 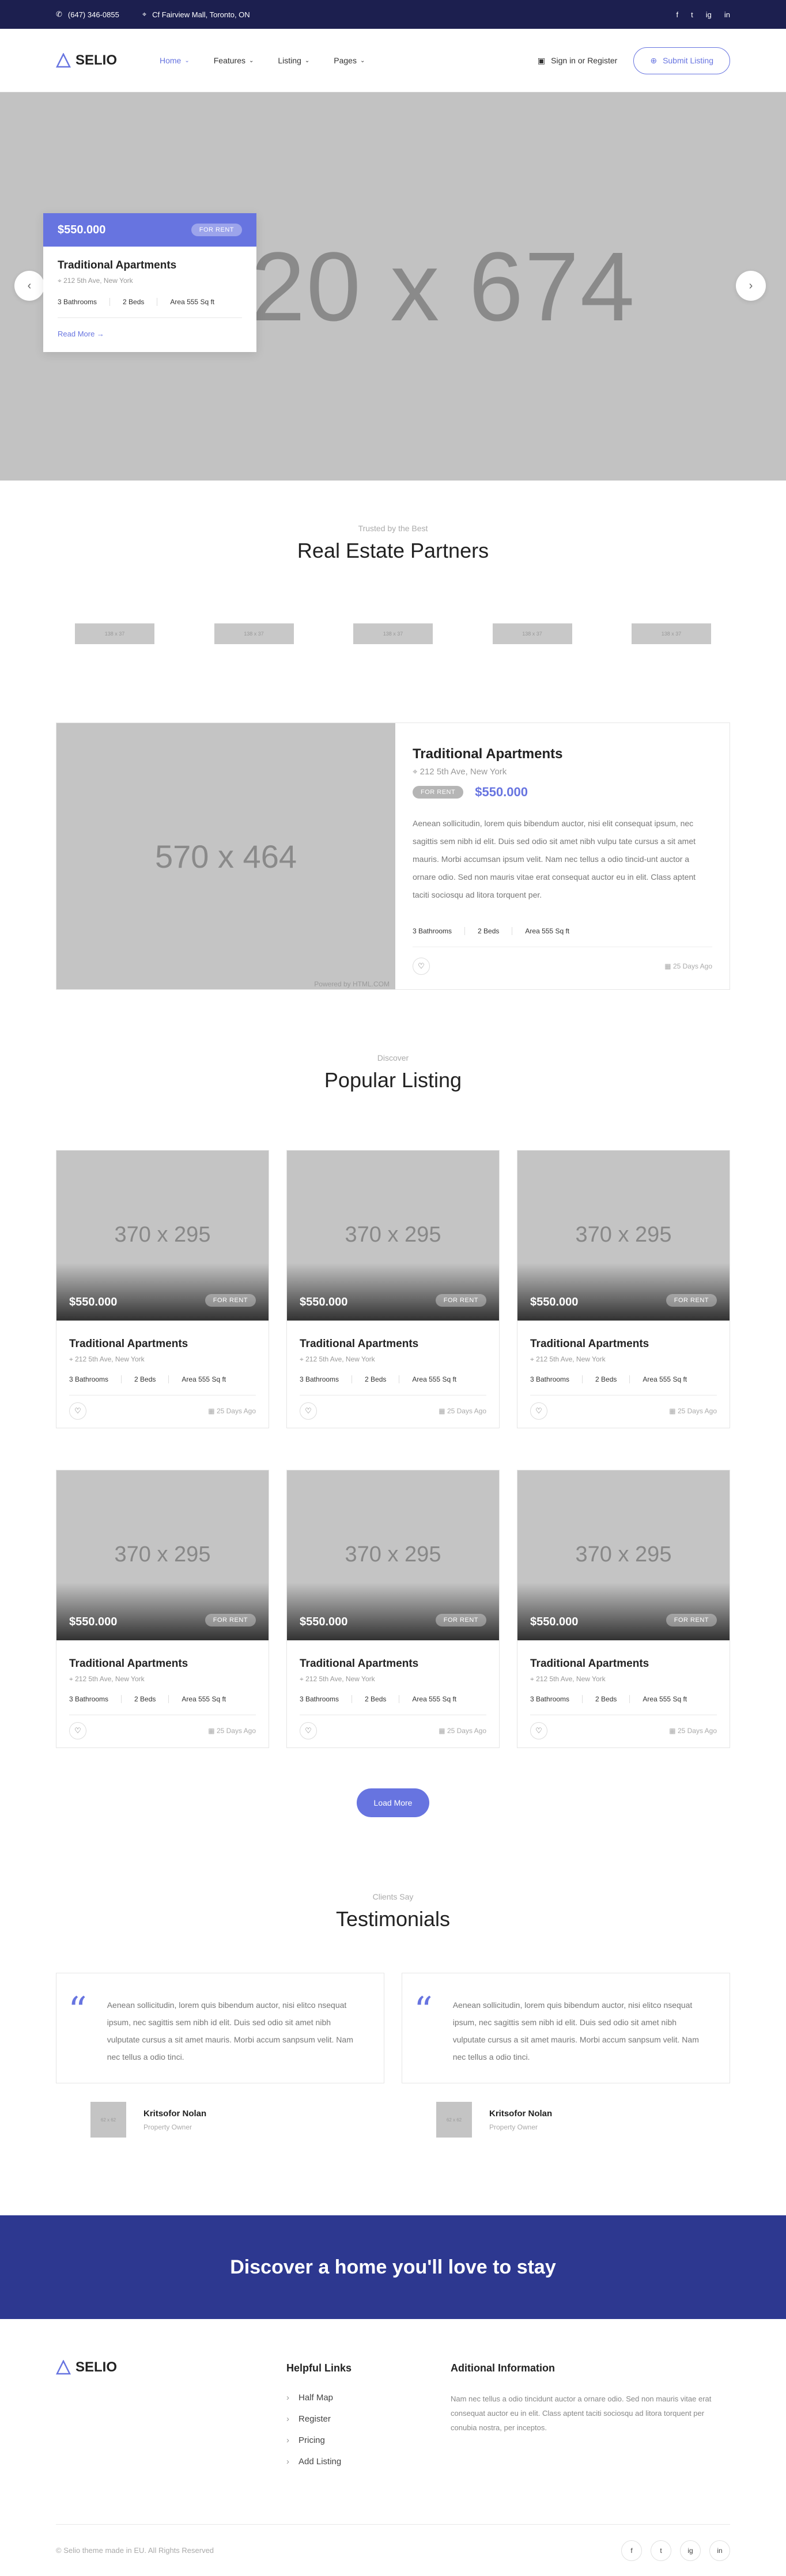 I want to click on footer-link-register: › Register, so click(x=368, y=2419).